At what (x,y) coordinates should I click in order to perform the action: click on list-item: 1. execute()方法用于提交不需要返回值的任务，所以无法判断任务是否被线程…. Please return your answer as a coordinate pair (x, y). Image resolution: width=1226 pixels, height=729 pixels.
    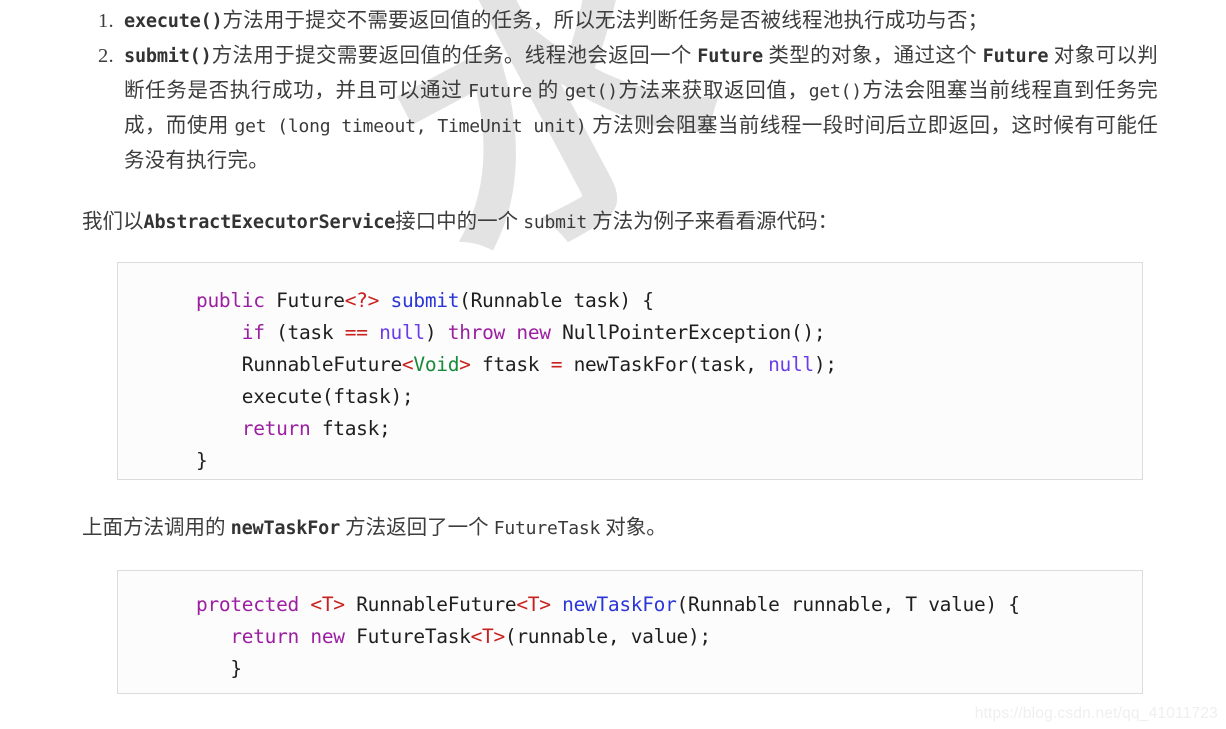
    Looking at the image, I should click on (628, 21).